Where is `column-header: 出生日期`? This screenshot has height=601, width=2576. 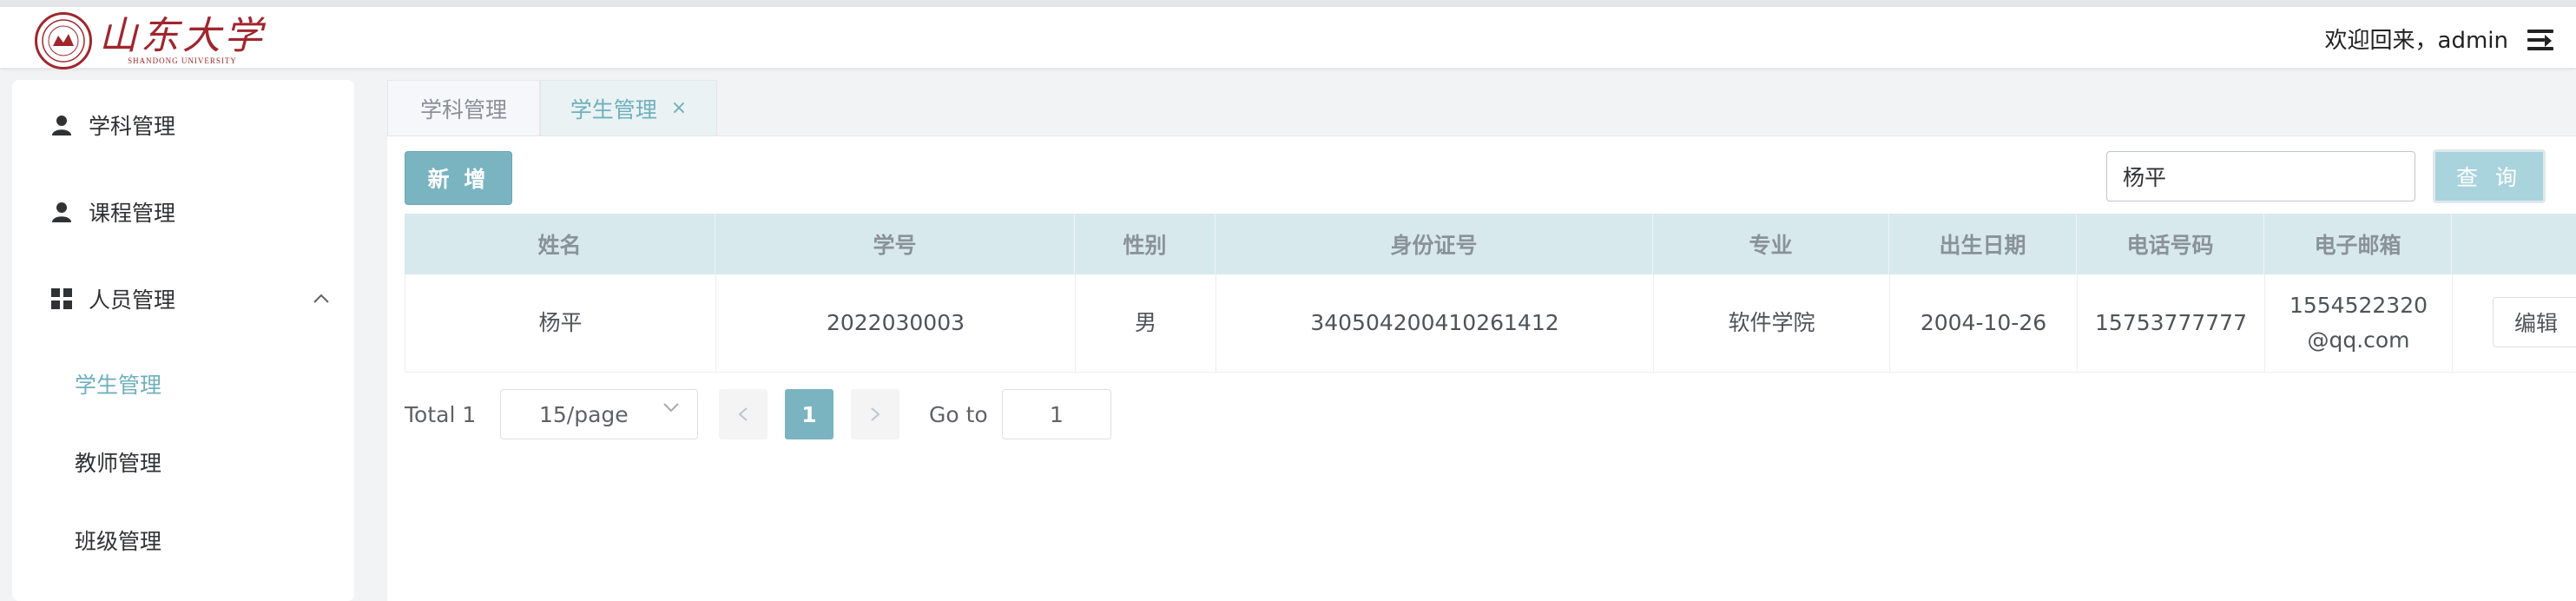 column-header: 出生日期 is located at coordinates (1983, 244).